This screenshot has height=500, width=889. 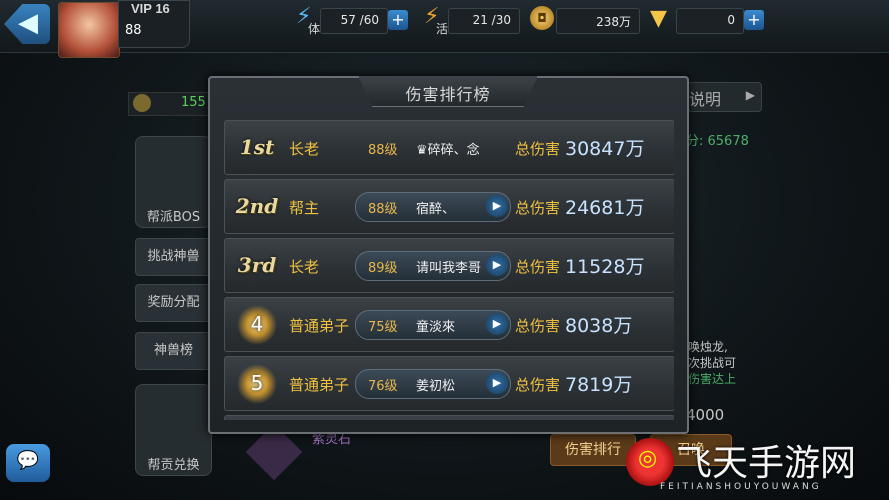 What do you see at coordinates (708, 347) in the screenshot?
I see `bg-right-text-1: 唤烛龙,` at bounding box center [708, 347].